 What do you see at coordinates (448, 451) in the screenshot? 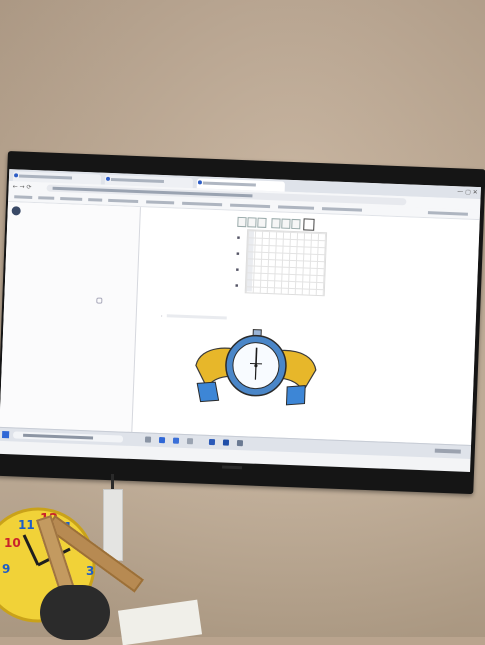
I see `tray-clock` at bounding box center [448, 451].